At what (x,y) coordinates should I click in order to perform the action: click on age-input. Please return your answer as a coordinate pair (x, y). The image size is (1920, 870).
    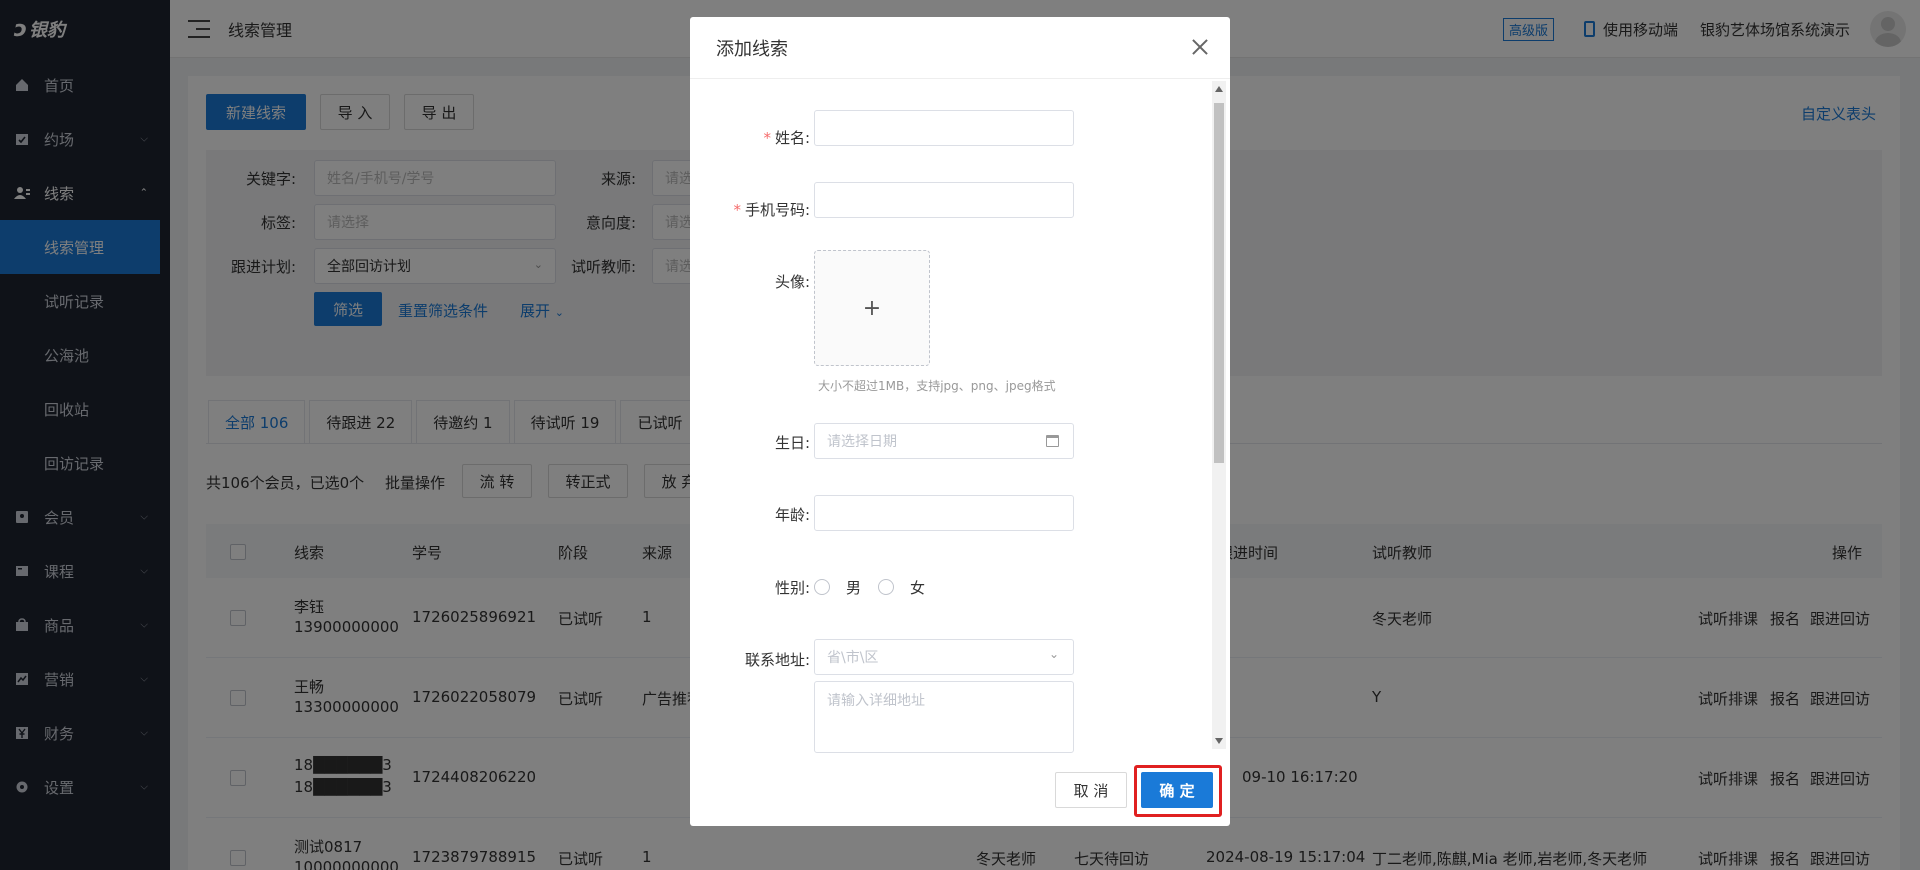
    Looking at the image, I should click on (944, 513).